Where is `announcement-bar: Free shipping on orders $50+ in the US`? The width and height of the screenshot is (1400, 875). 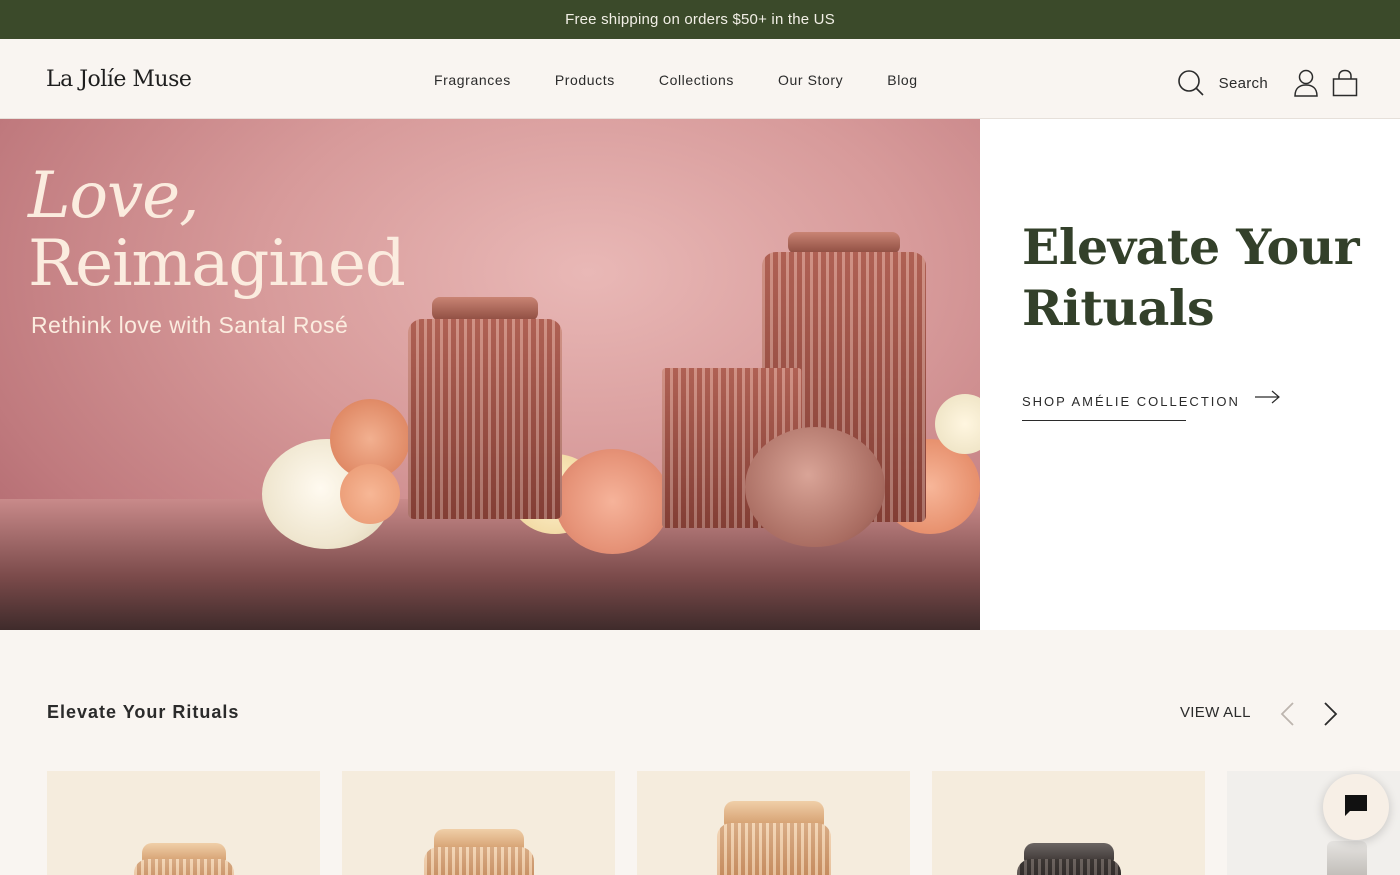
announcement-bar: Free shipping on orders $50+ in the US is located at coordinates (700, 19).